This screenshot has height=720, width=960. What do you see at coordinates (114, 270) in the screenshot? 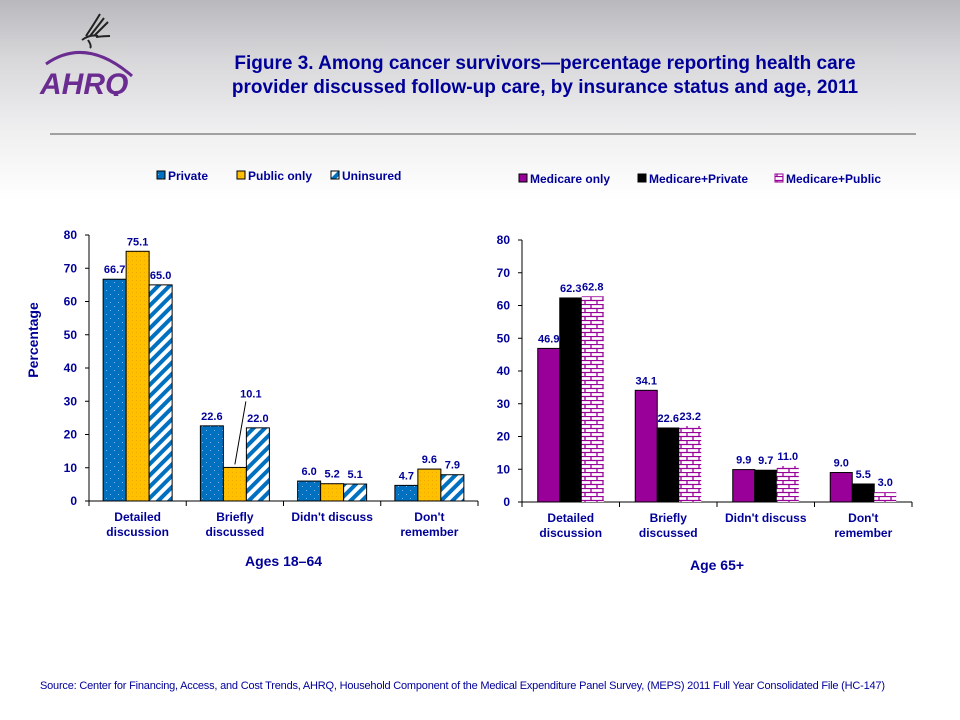
I see `data-label: 66.7` at bounding box center [114, 270].